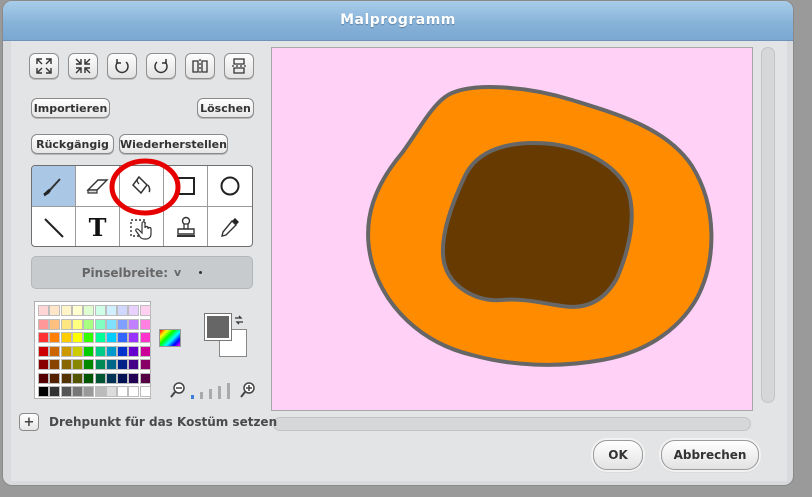 Image resolution: width=812 pixels, height=497 pixels. Describe the element at coordinates (142, 272) in the screenshot. I see `brush-width-selector: Pinselbreite: v` at that location.